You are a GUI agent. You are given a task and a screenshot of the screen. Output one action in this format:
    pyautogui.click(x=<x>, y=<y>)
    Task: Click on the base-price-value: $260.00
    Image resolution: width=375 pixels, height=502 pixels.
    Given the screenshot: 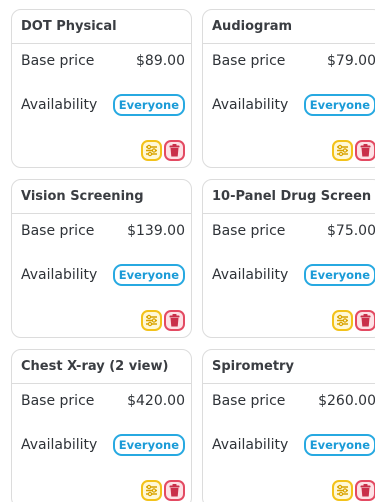 What is the action you would take?
    pyautogui.click(x=346, y=400)
    